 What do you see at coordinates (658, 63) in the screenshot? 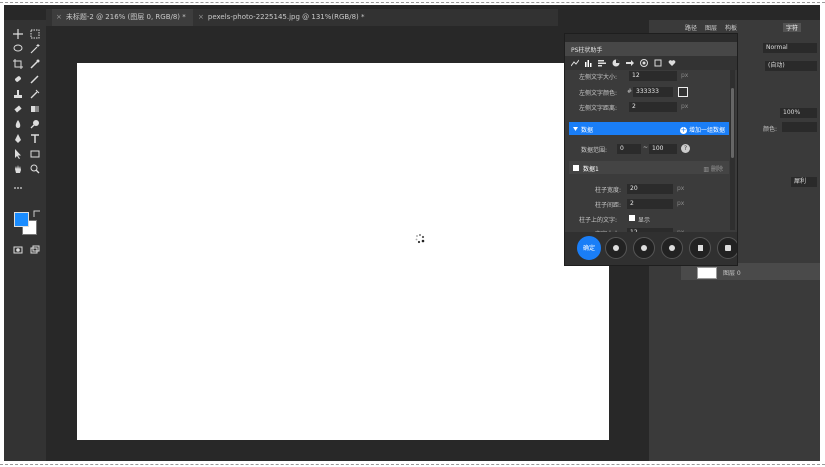
I see `frame-chart-icon` at bounding box center [658, 63].